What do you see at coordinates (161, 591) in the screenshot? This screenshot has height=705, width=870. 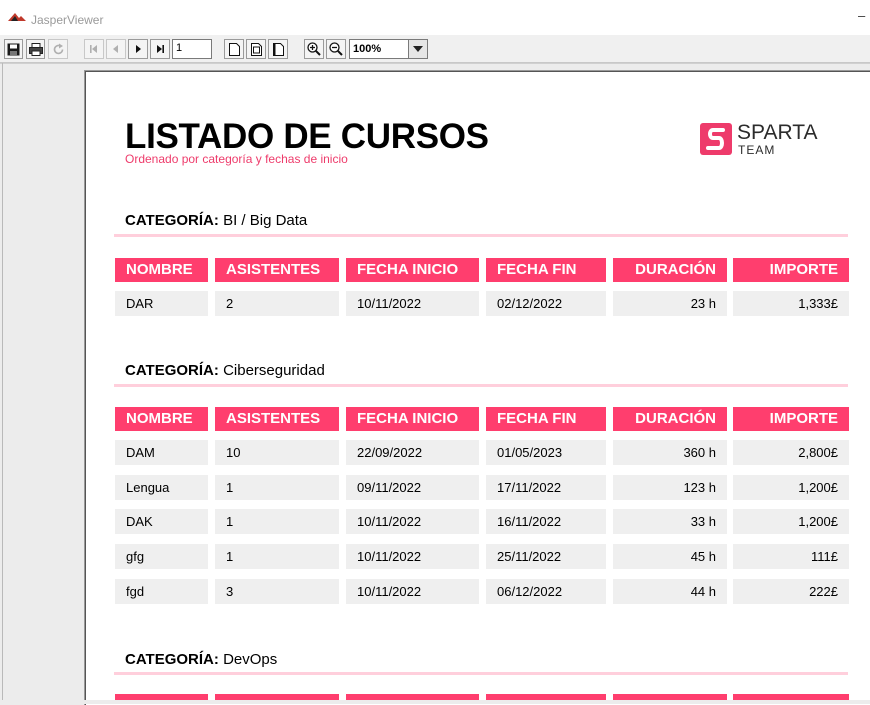 I see `cell-nombre: fgd` at bounding box center [161, 591].